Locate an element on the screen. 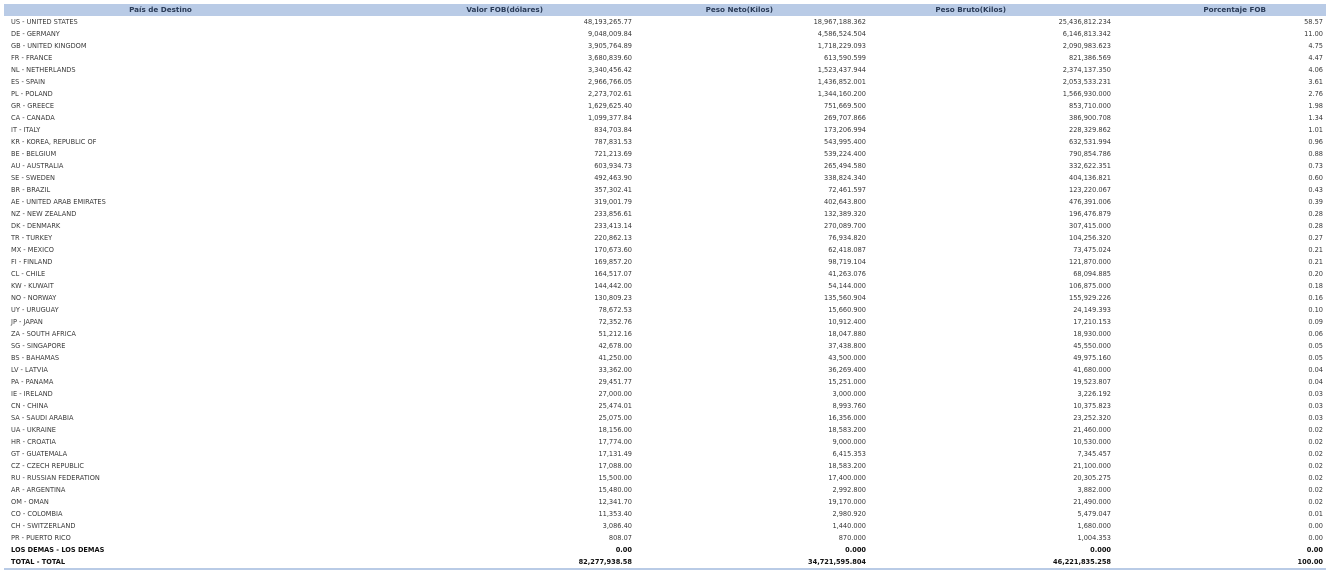 The image size is (1331, 577). fob-percentage-cell: 0.00 is located at coordinates (1315, 538).